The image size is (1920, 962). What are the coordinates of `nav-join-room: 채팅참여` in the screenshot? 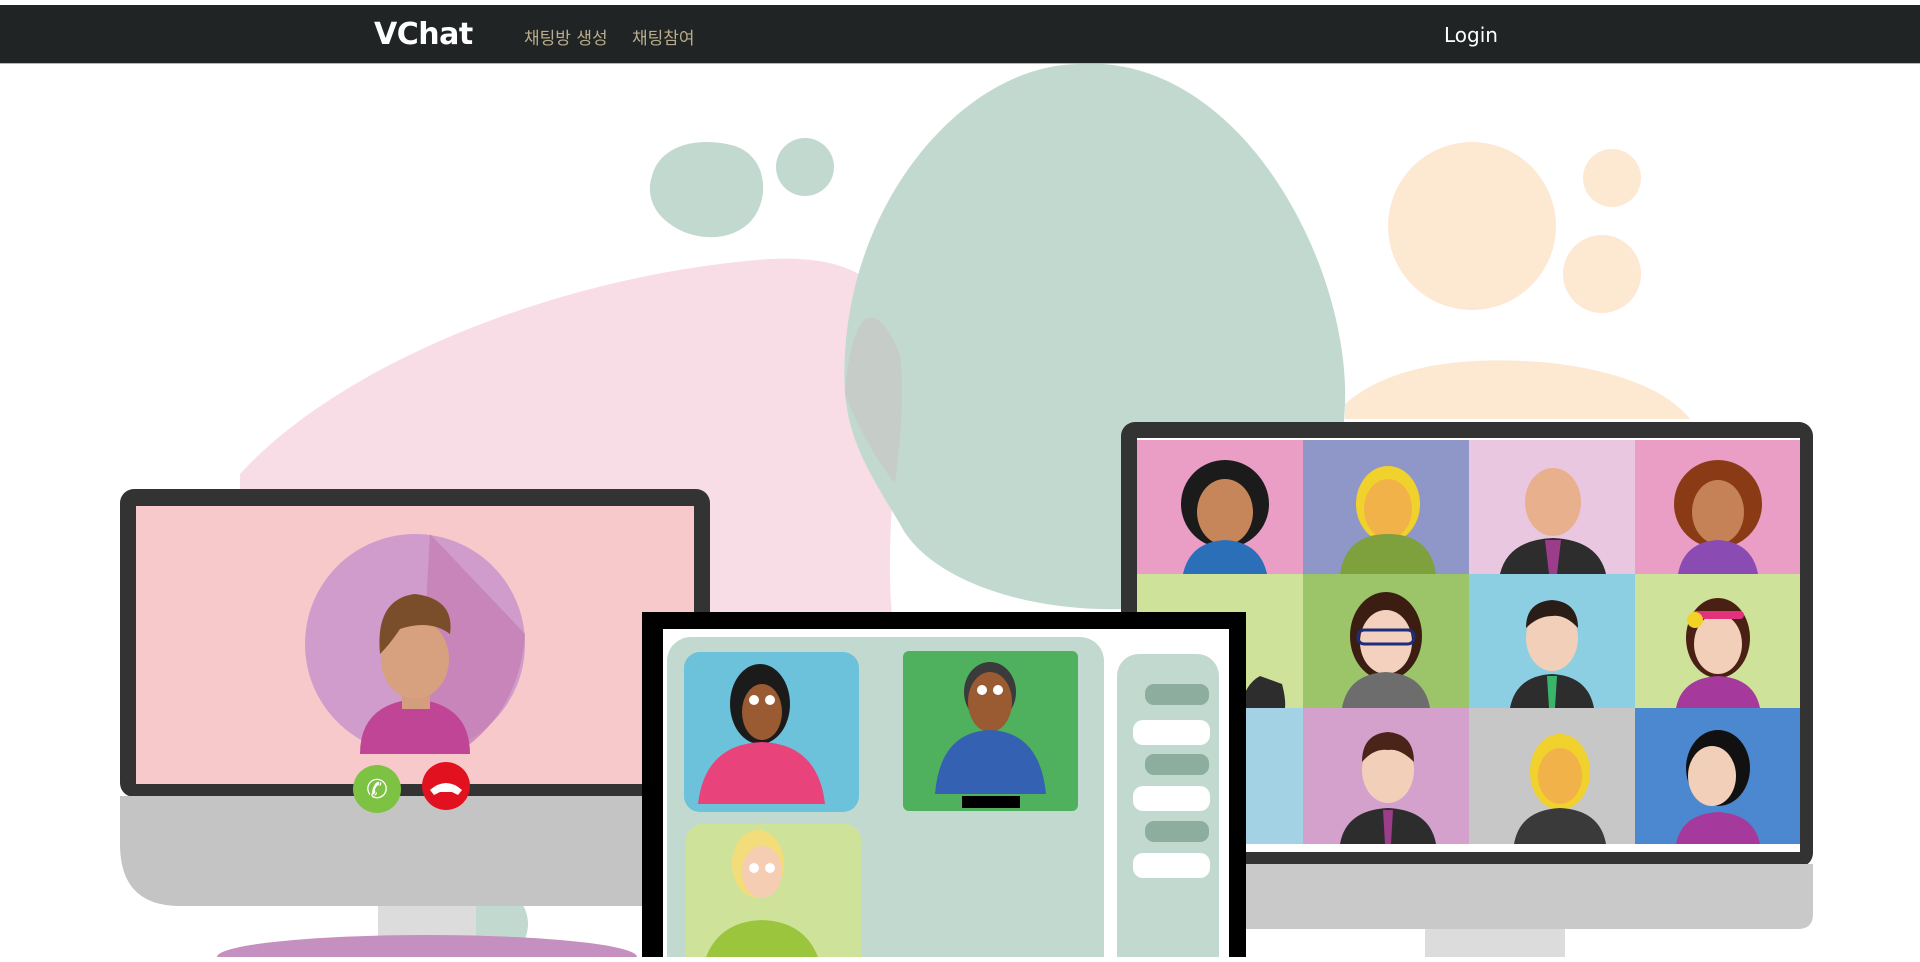 It's located at (663, 36).